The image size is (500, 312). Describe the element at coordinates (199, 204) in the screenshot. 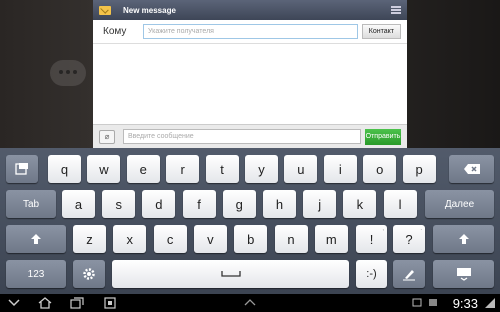

I see `key-f: f` at that location.